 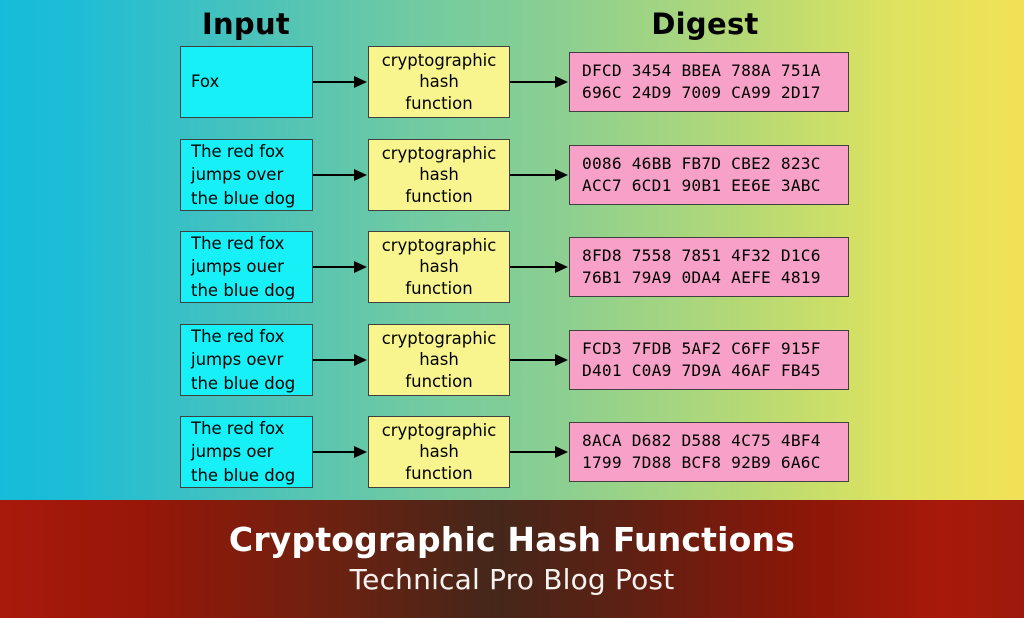 What do you see at coordinates (246, 82) in the screenshot?
I see `input-box-row-1: Fox` at bounding box center [246, 82].